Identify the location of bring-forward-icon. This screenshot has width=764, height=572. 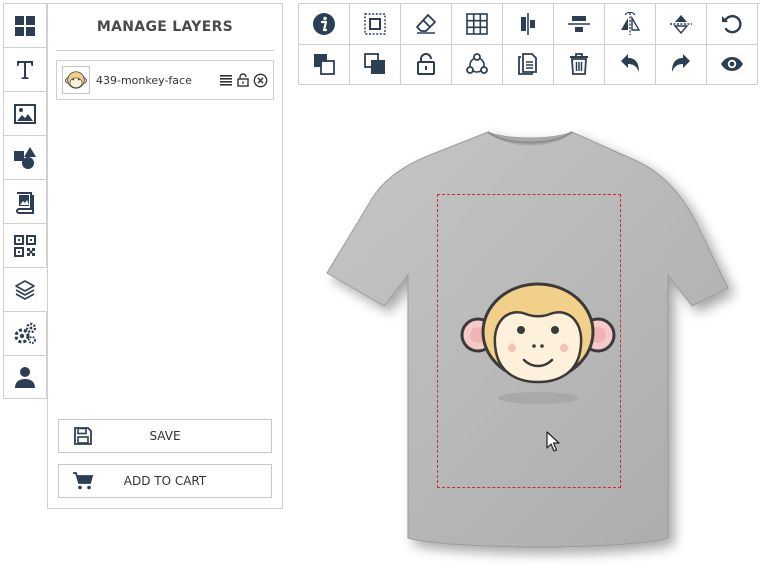
(324, 65).